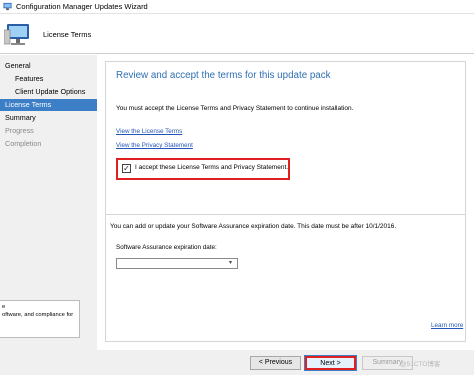 Image resolution: width=474 pixels, height=375 pixels. Describe the element at coordinates (7, 6) in the screenshot. I see `wizard-app-icon` at that location.